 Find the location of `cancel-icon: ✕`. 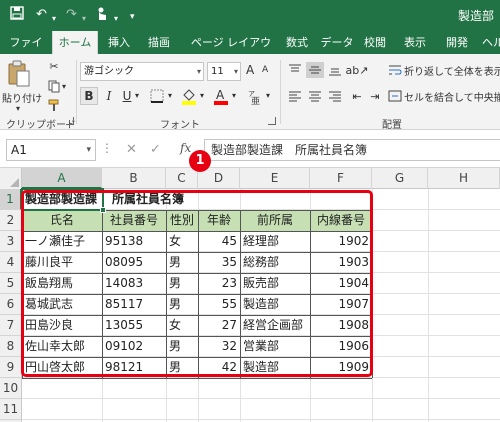

cancel-icon: ✕ is located at coordinates (131, 149).